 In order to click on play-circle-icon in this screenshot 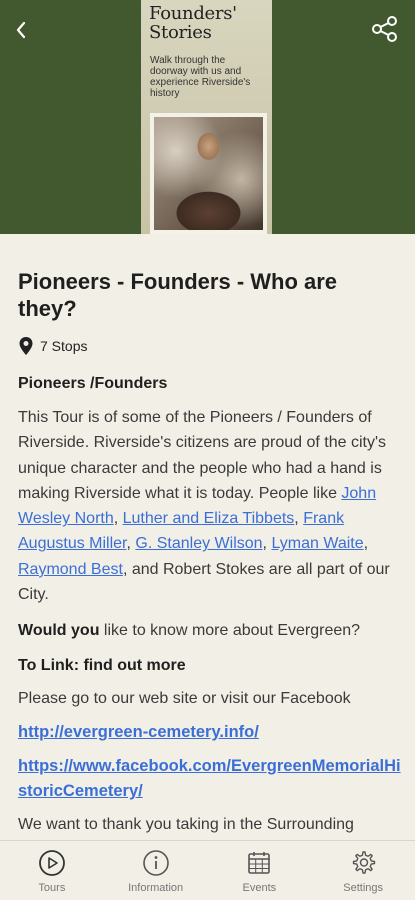, I will do `click(51, 863)`.